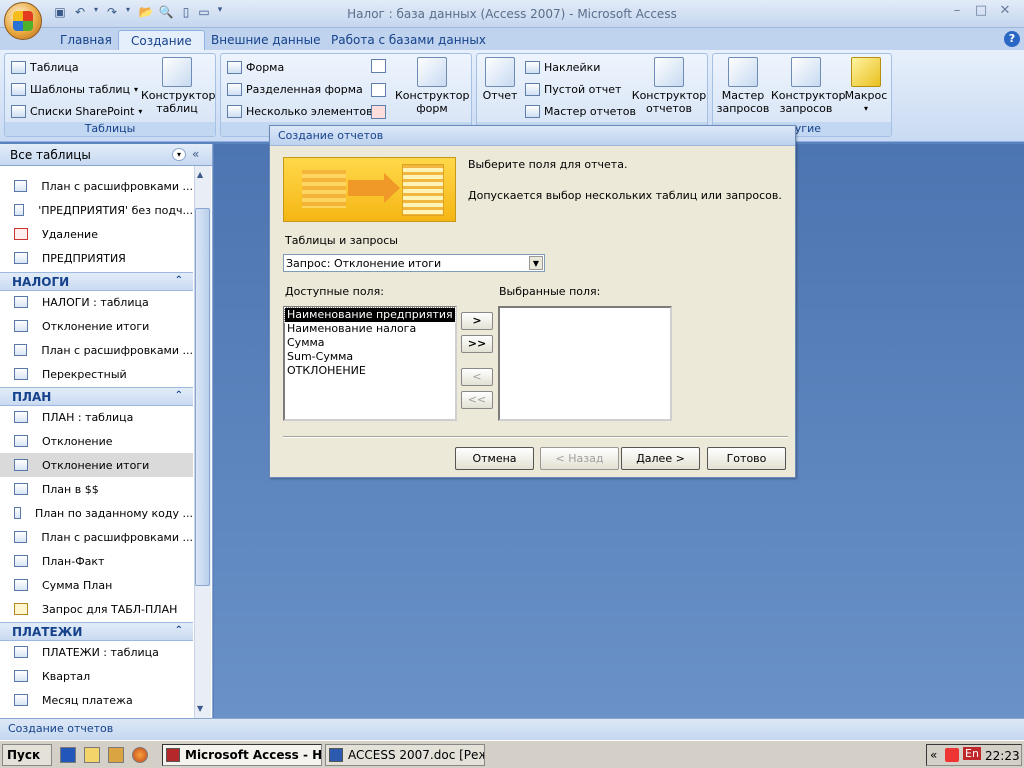 The width and height of the screenshot is (1024, 768). What do you see at coordinates (140, 755) in the screenshot?
I see `firefox-icon` at bounding box center [140, 755].